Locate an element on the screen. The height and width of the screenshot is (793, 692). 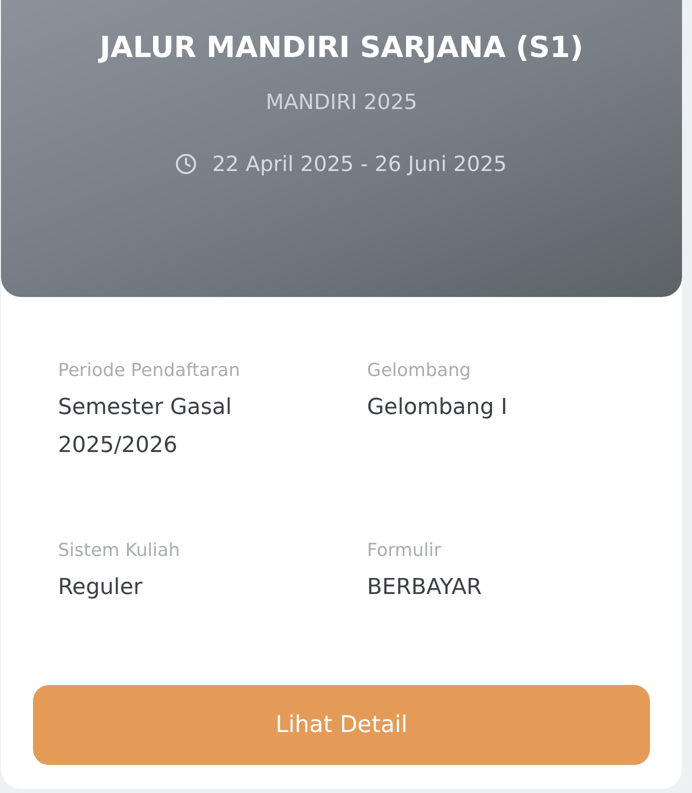
date-range: 22 April 2025 - 26 Juni 2025 is located at coordinates (359, 164).